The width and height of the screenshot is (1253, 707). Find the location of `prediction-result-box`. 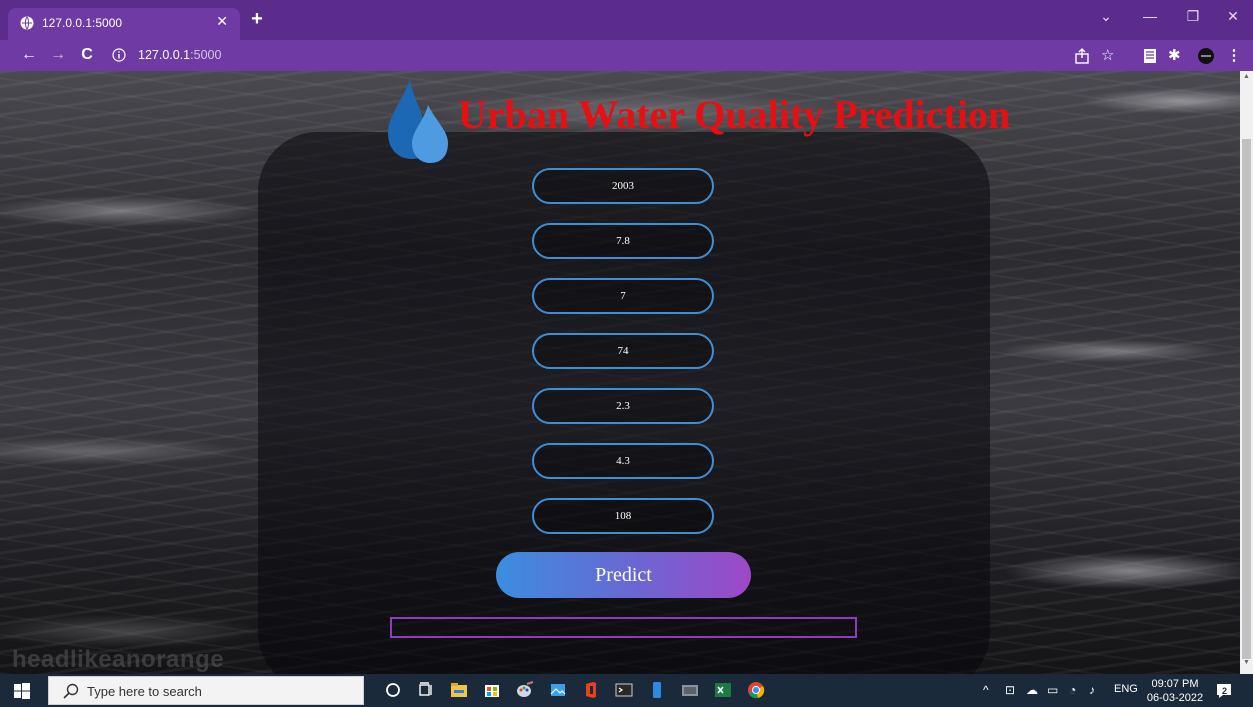

prediction-result-box is located at coordinates (623, 627).